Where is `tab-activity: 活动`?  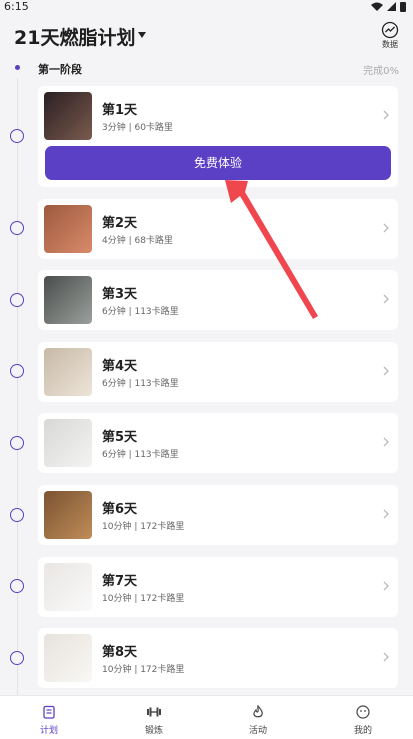 tab-activity: 活动 is located at coordinates (258, 717).